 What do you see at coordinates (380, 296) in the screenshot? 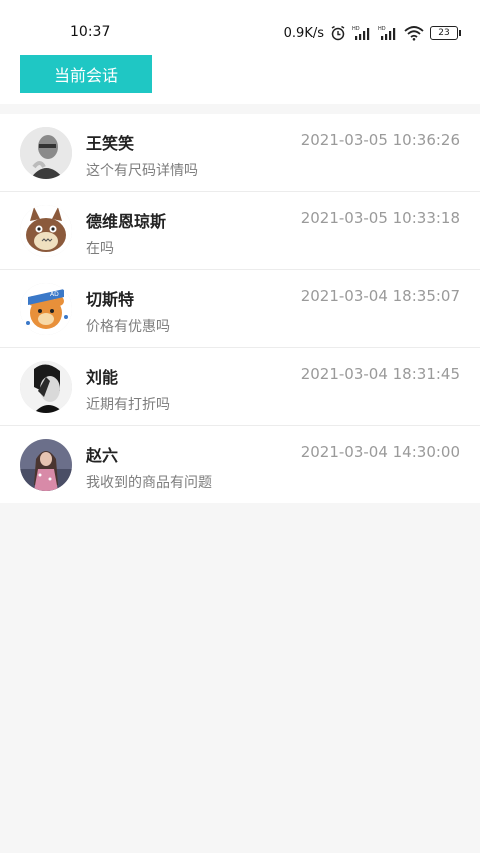
I see `message-time: 2021-03-04 18:35:07` at bounding box center [380, 296].